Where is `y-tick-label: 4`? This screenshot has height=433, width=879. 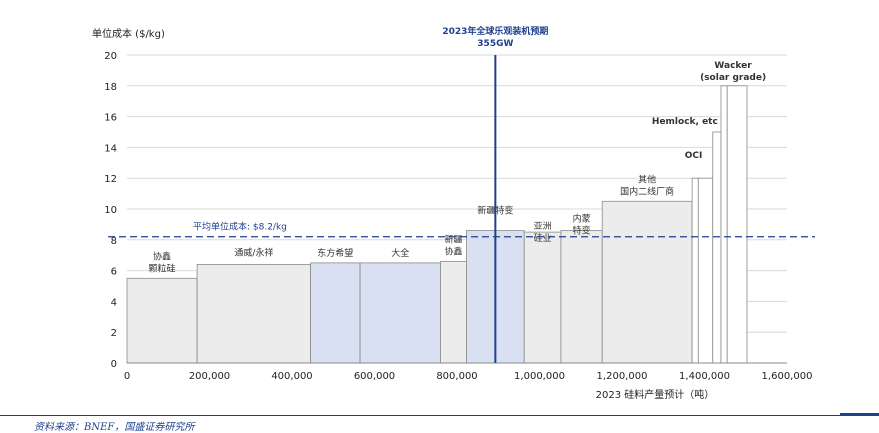 y-tick-label: 4 is located at coordinates (114, 302).